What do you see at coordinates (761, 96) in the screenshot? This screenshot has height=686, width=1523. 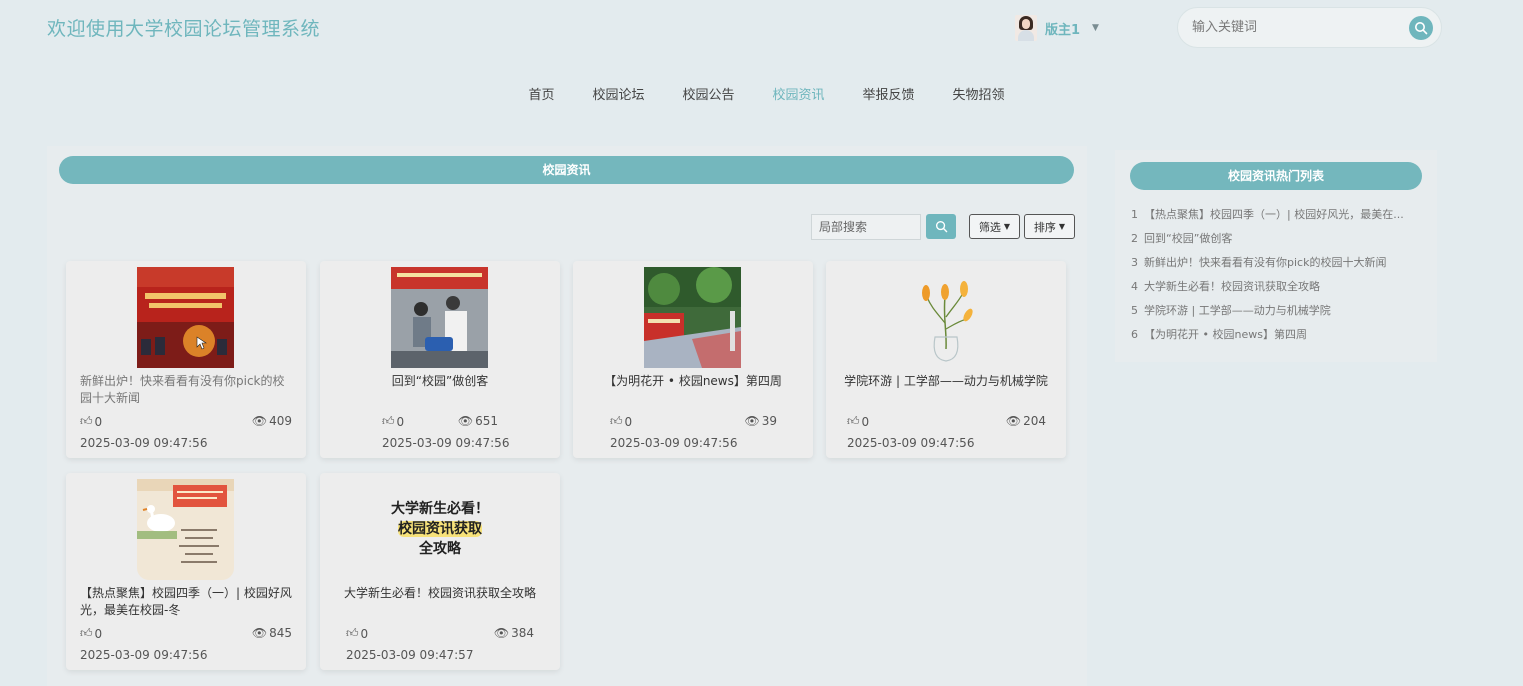 I see `main-nav: 首页 校园论坛 校园公告 校园资讯 举报反馈 失物招领` at bounding box center [761, 96].